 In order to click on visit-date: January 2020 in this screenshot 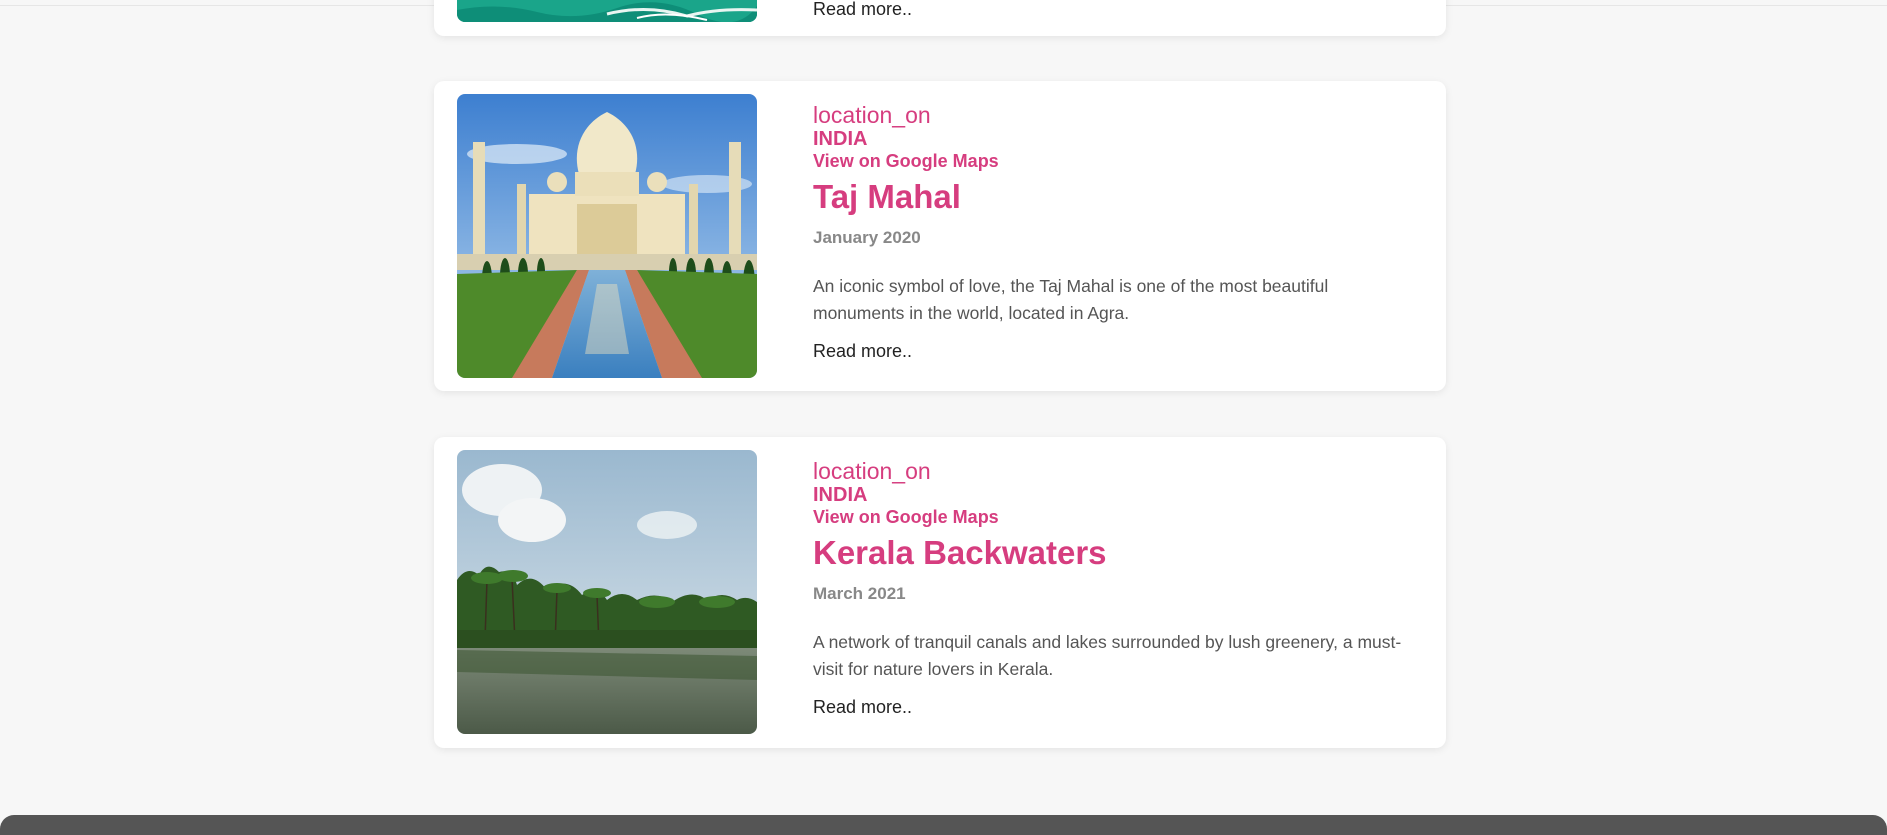, I will do `click(867, 237)`.